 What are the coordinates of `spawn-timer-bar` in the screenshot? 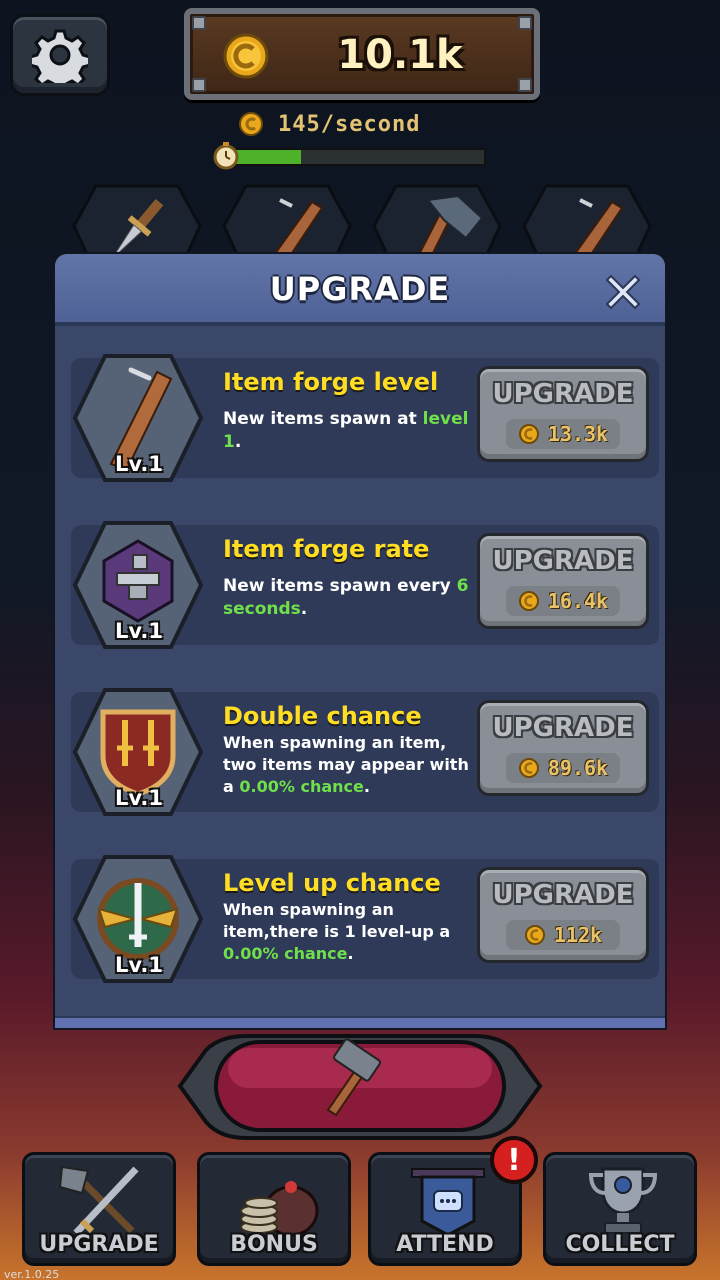 It's located at (349, 156).